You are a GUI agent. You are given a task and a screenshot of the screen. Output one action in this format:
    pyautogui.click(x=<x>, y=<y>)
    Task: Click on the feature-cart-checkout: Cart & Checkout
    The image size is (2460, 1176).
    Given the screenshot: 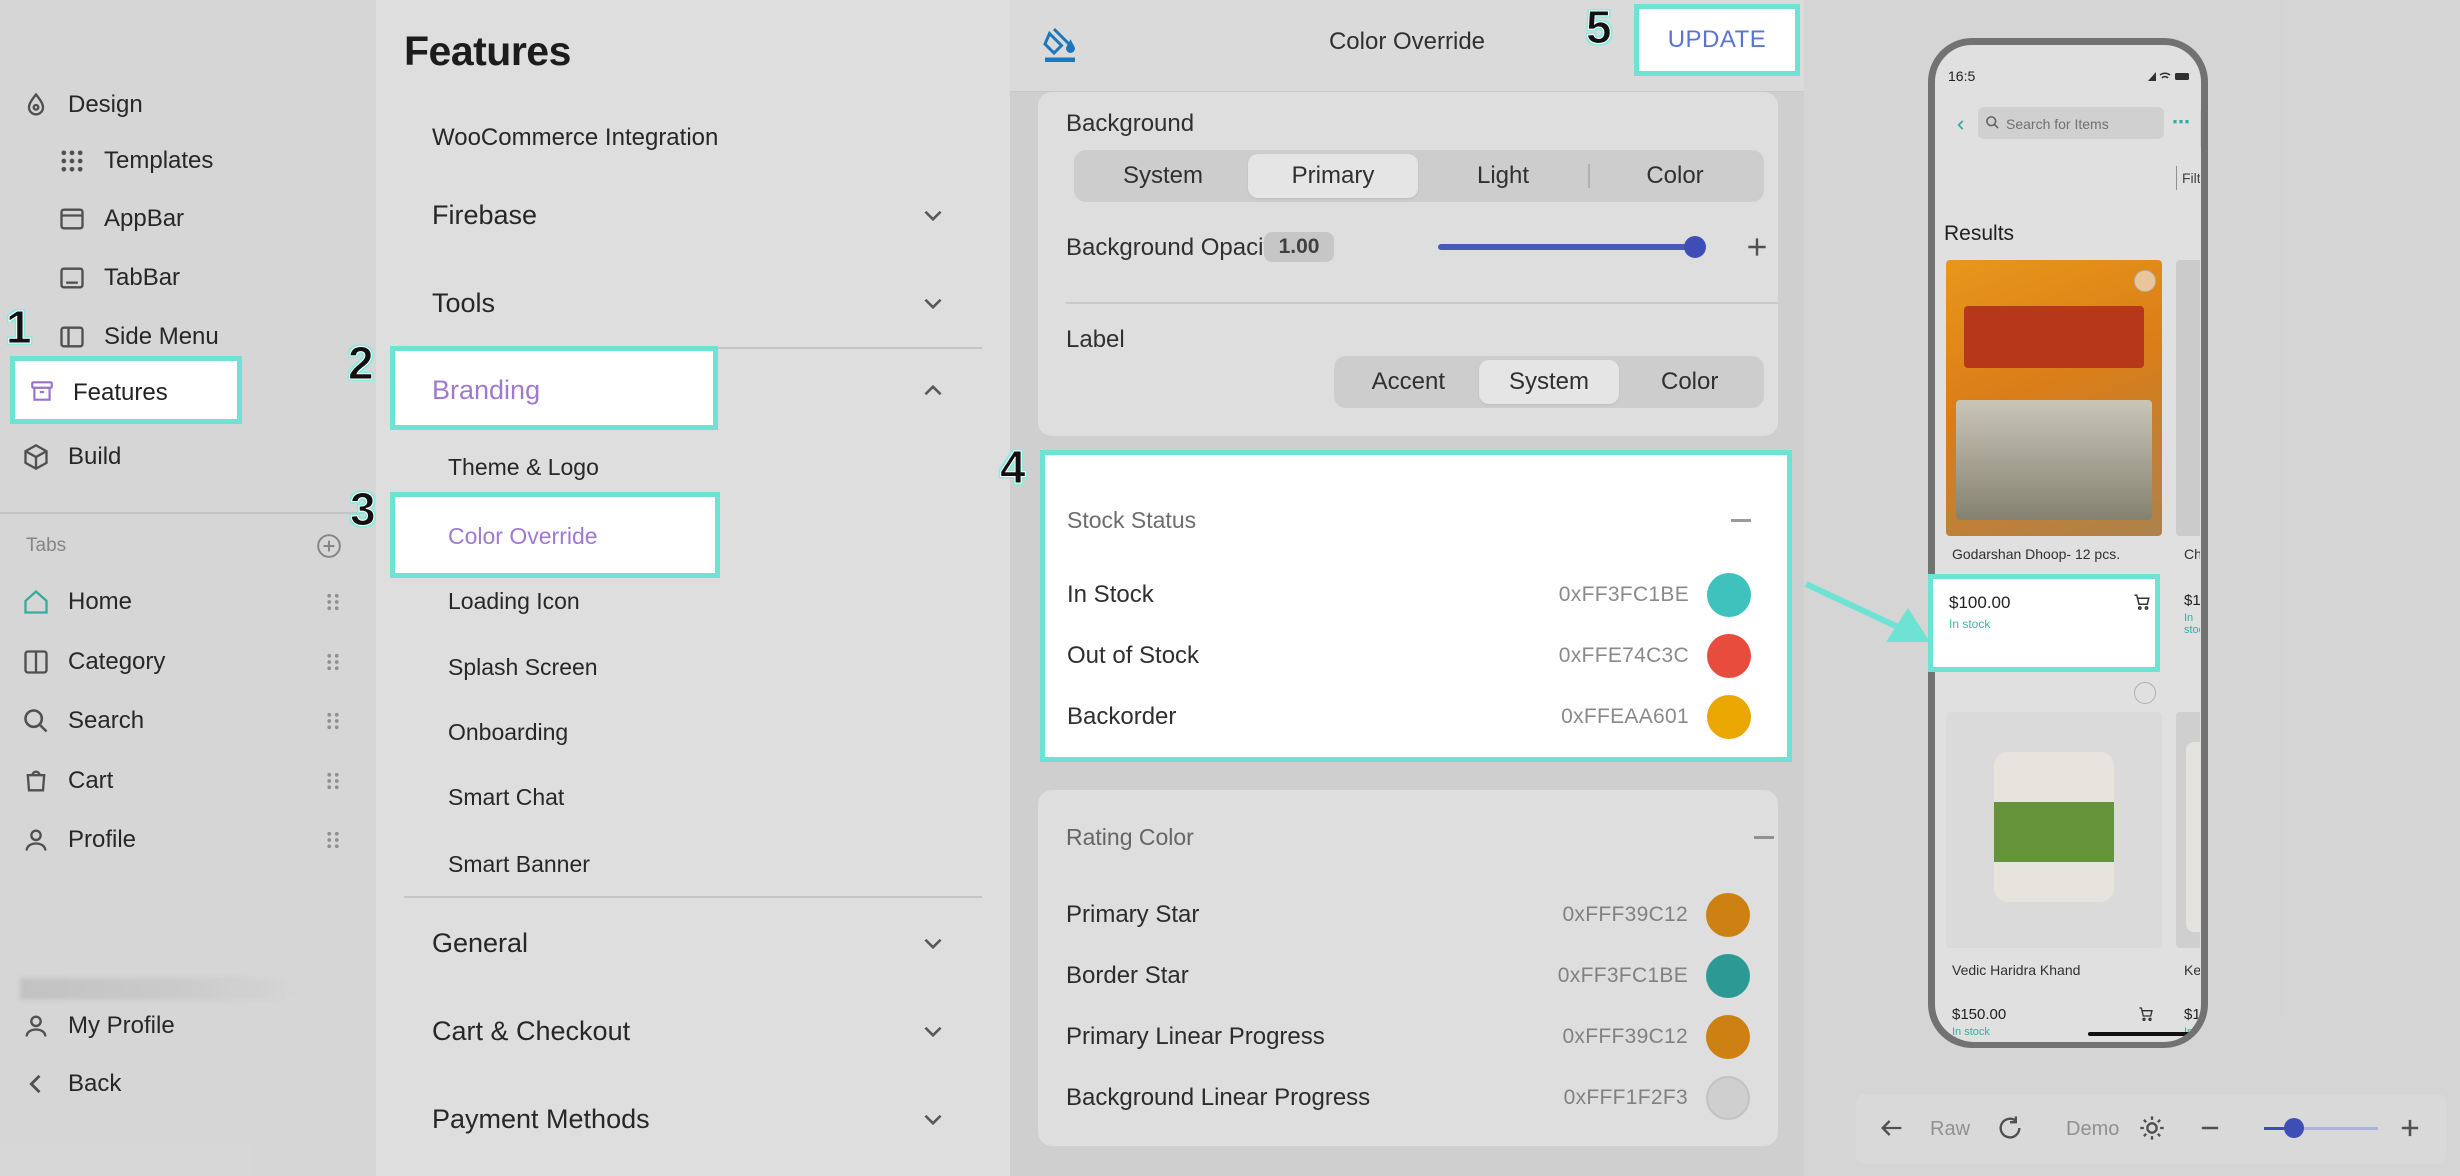 What is the action you would take?
    pyautogui.click(x=531, y=1031)
    